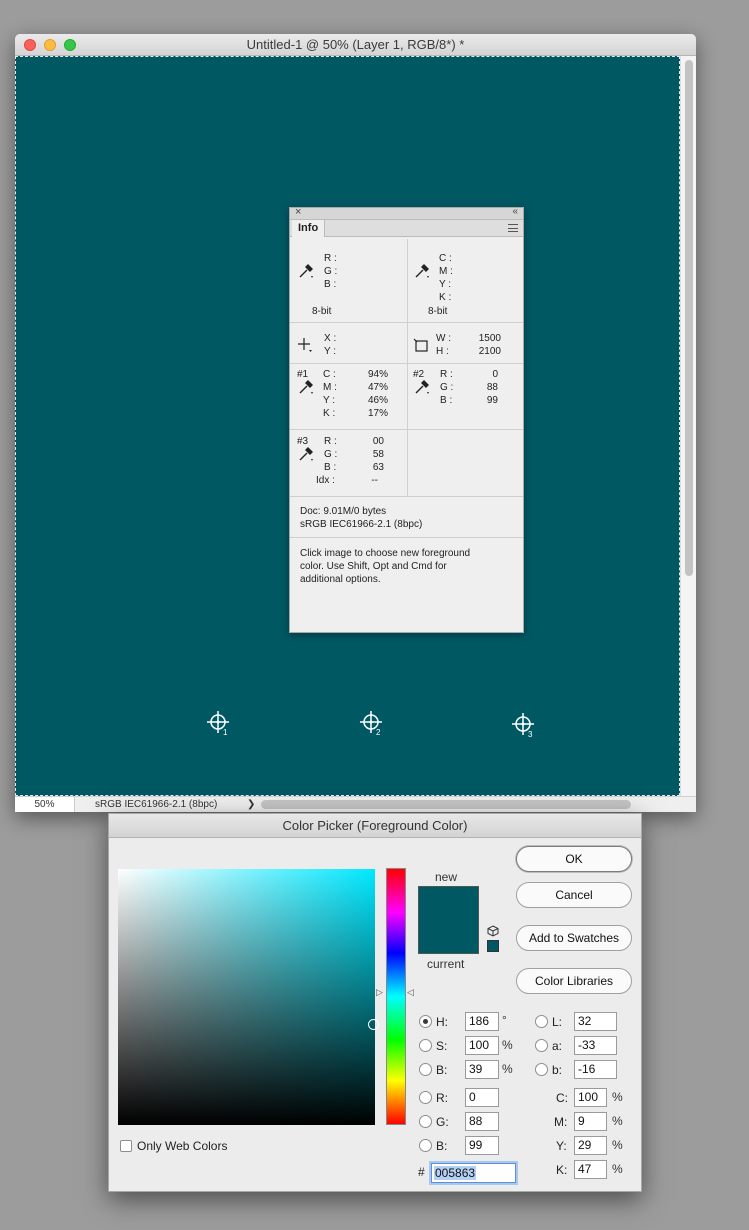 This screenshot has height=1230, width=749. What do you see at coordinates (305, 345) in the screenshot?
I see `crosshair-icon` at bounding box center [305, 345].